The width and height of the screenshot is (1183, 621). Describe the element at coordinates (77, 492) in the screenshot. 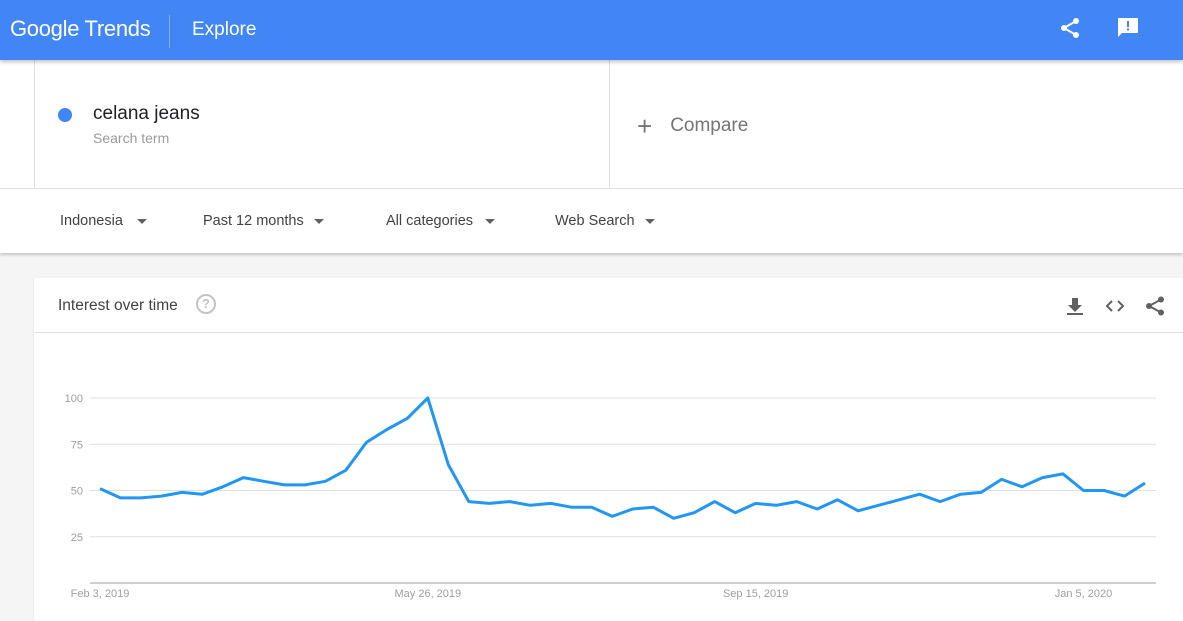

I see `y-tick-label: 50` at that location.